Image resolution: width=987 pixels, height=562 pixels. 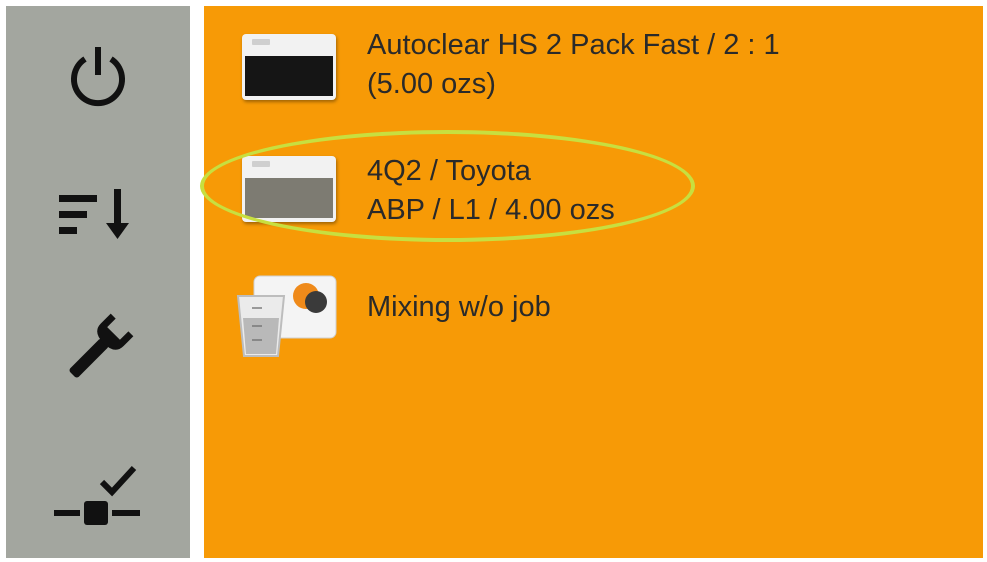 I want to click on connection-check-icon, so click(x=97, y=495).